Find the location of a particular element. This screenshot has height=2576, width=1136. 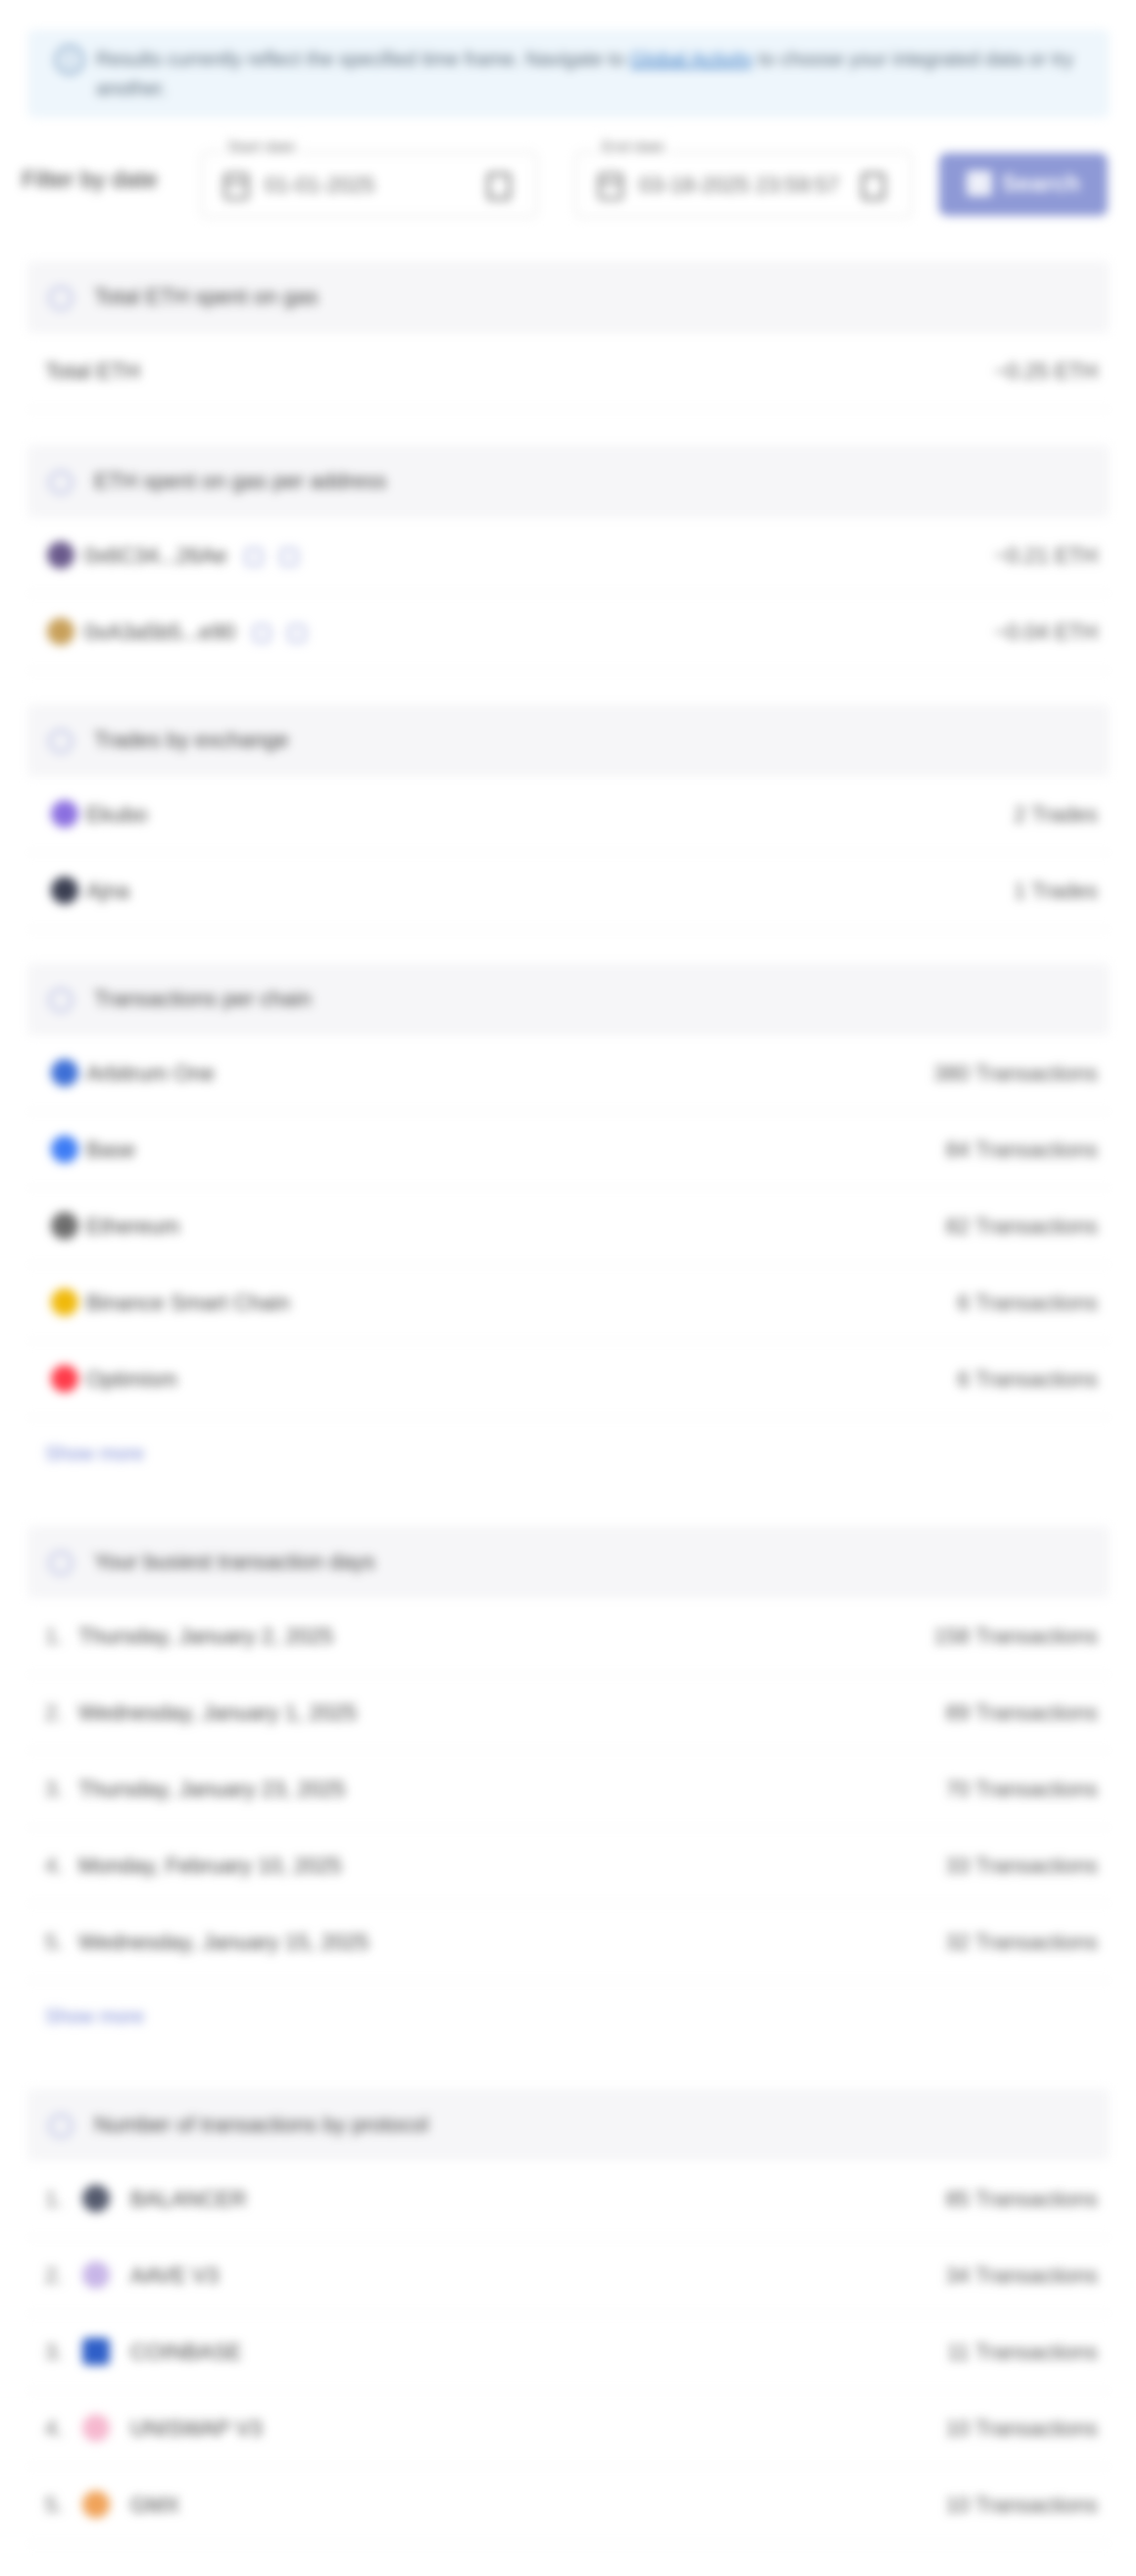

row-value: 85 Transactions is located at coordinates (1022, 2199).